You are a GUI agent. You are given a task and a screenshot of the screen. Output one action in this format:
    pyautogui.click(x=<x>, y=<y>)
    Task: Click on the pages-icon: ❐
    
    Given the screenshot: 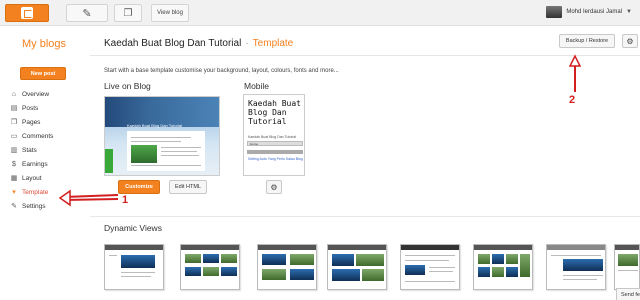 What is the action you would take?
    pyautogui.click(x=128, y=13)
    